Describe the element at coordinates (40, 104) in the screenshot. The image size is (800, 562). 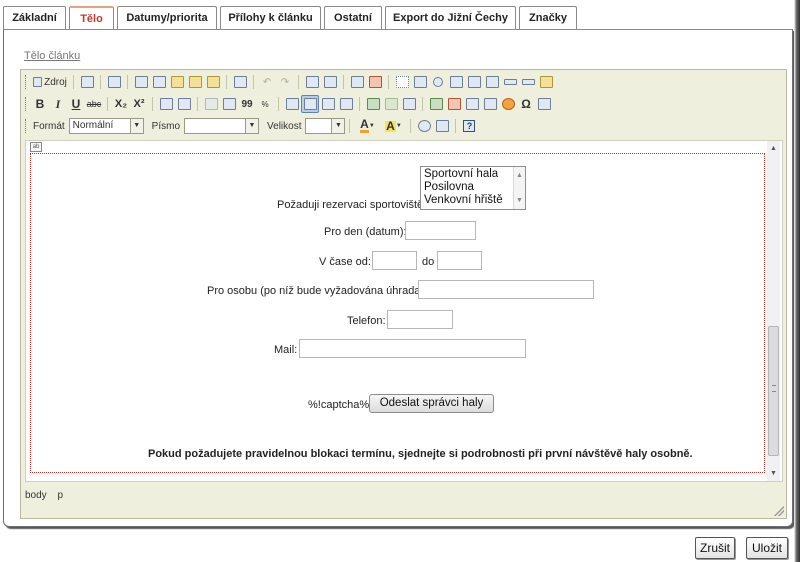
I see `bold-button: B` at that location.